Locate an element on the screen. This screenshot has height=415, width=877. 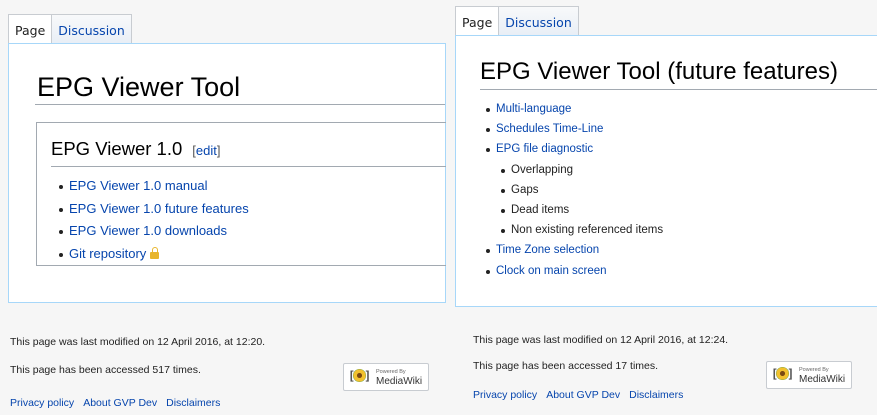
sub-item-text: Overlapping is located at coordinates (542, 169).